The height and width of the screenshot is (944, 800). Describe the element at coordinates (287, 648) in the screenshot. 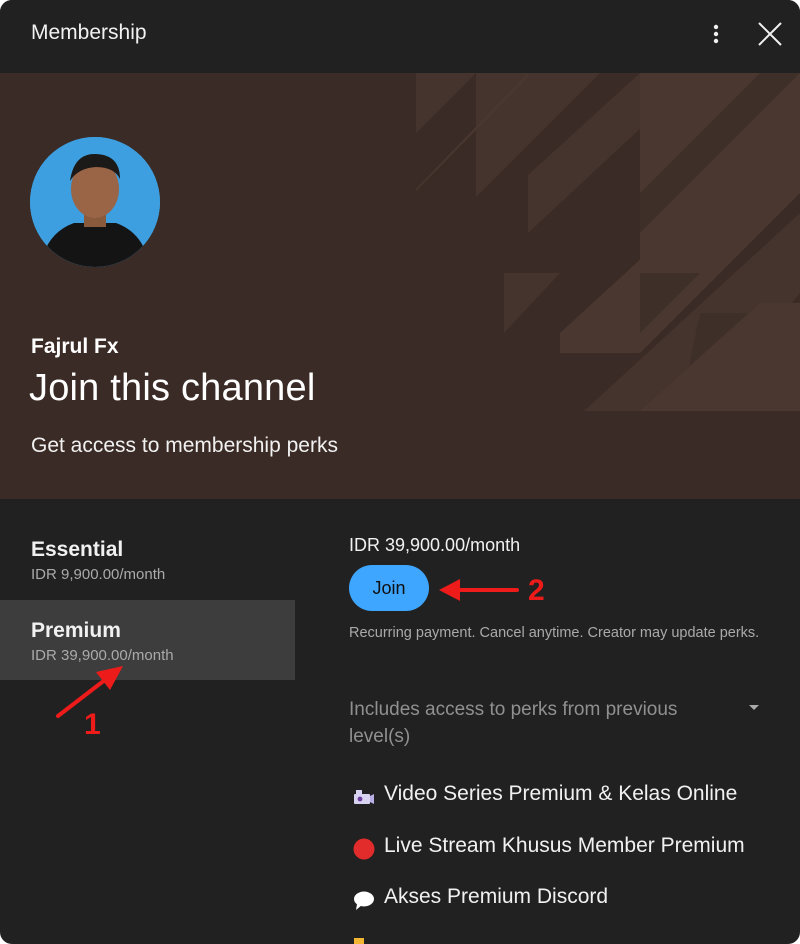

I see `annotation-arrows` at that location.